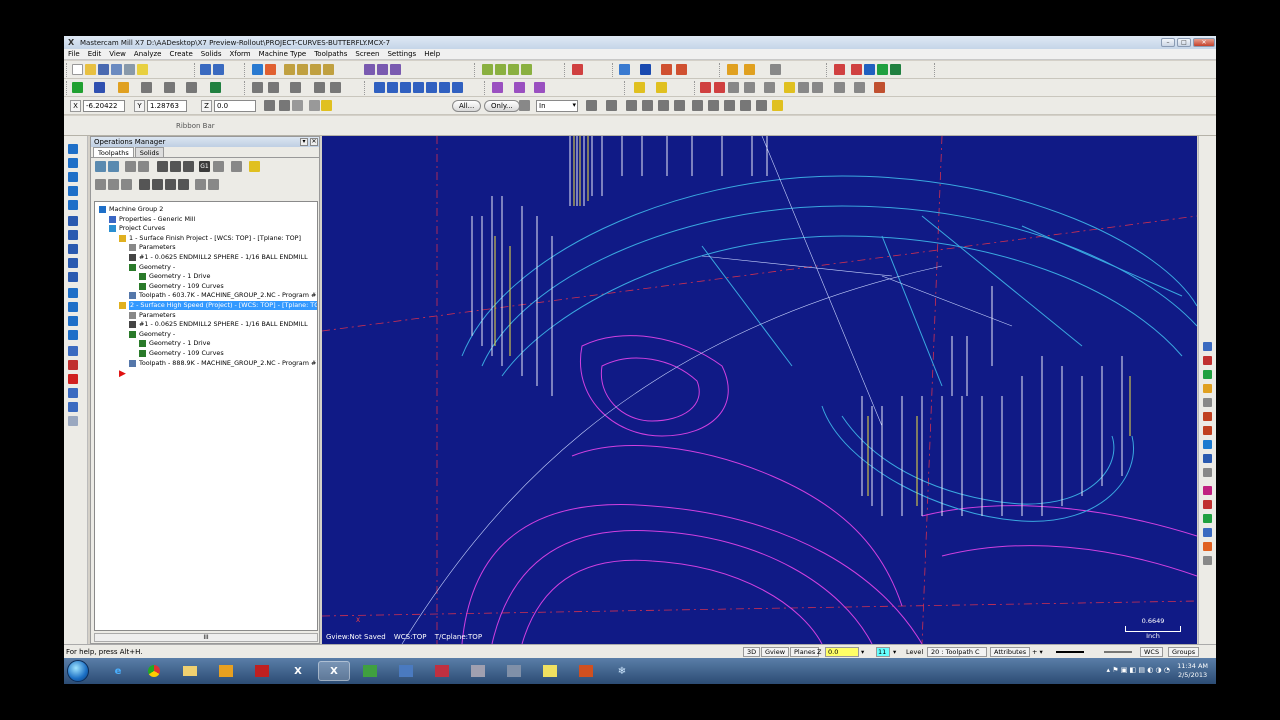 This screenshot has width=1280, height=720. What do you see at coordinates (129, 69) in the screenshot?
I see `print-icon` at bounding box center [129, 69].